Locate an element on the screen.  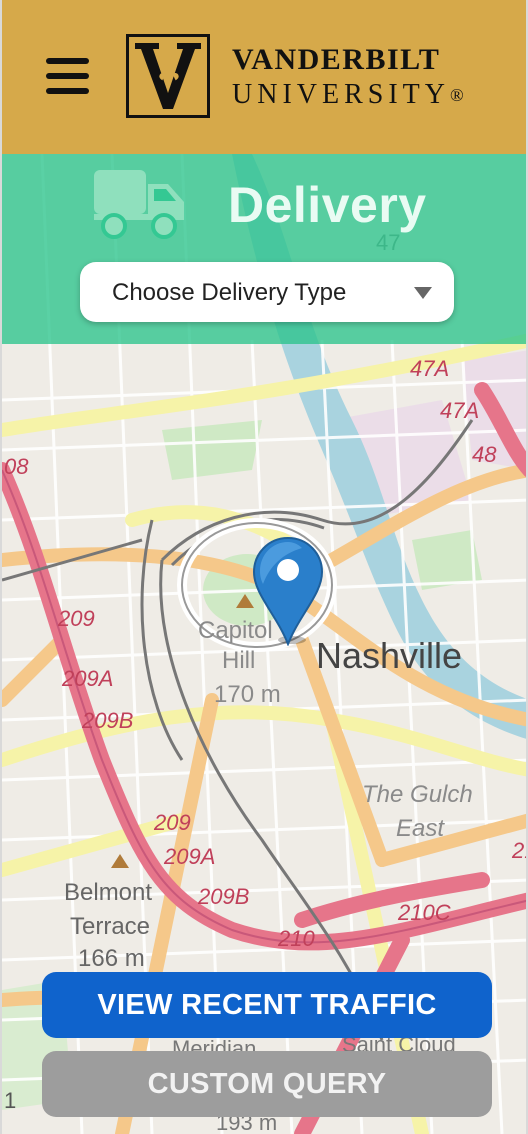
road-label-209-2: 209 is located at coordinates (172, 822).